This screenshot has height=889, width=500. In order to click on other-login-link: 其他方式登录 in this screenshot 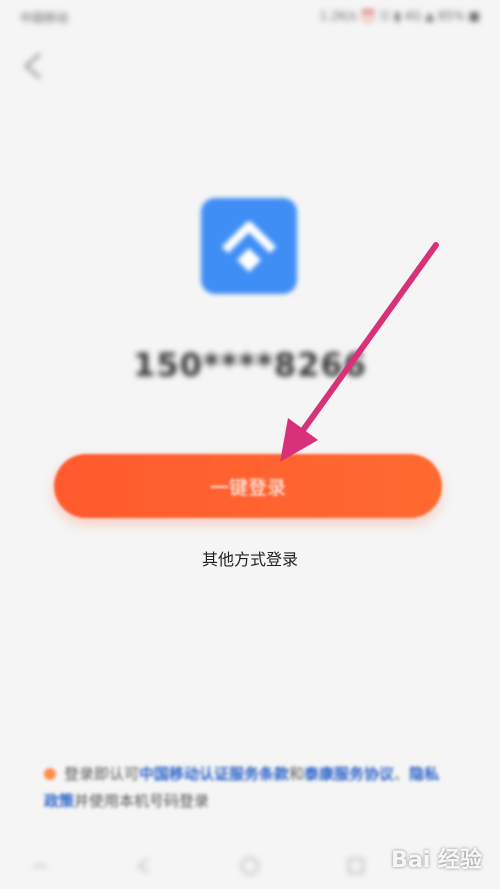, I will do `click(250, 558)`.